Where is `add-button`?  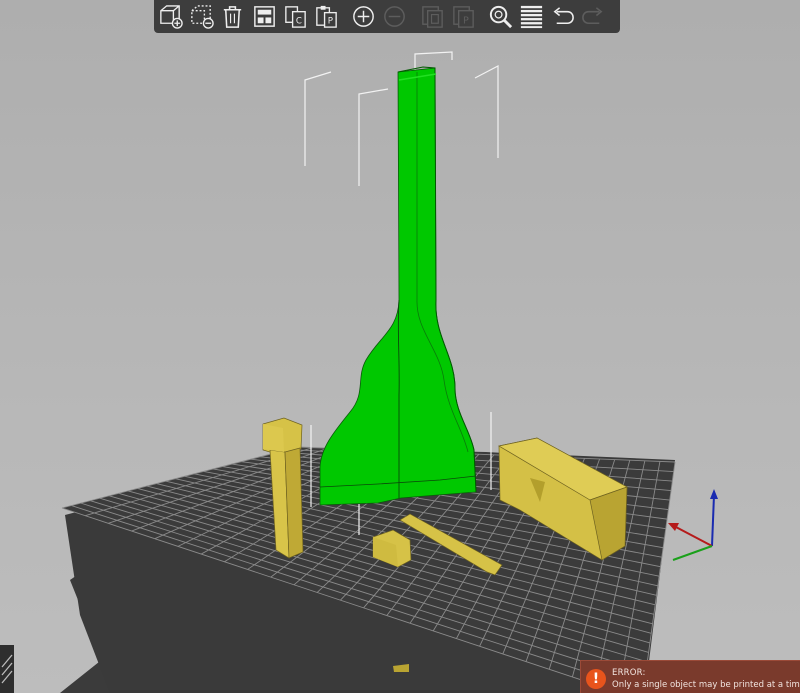 add-button is located at coordinates (170, 16).